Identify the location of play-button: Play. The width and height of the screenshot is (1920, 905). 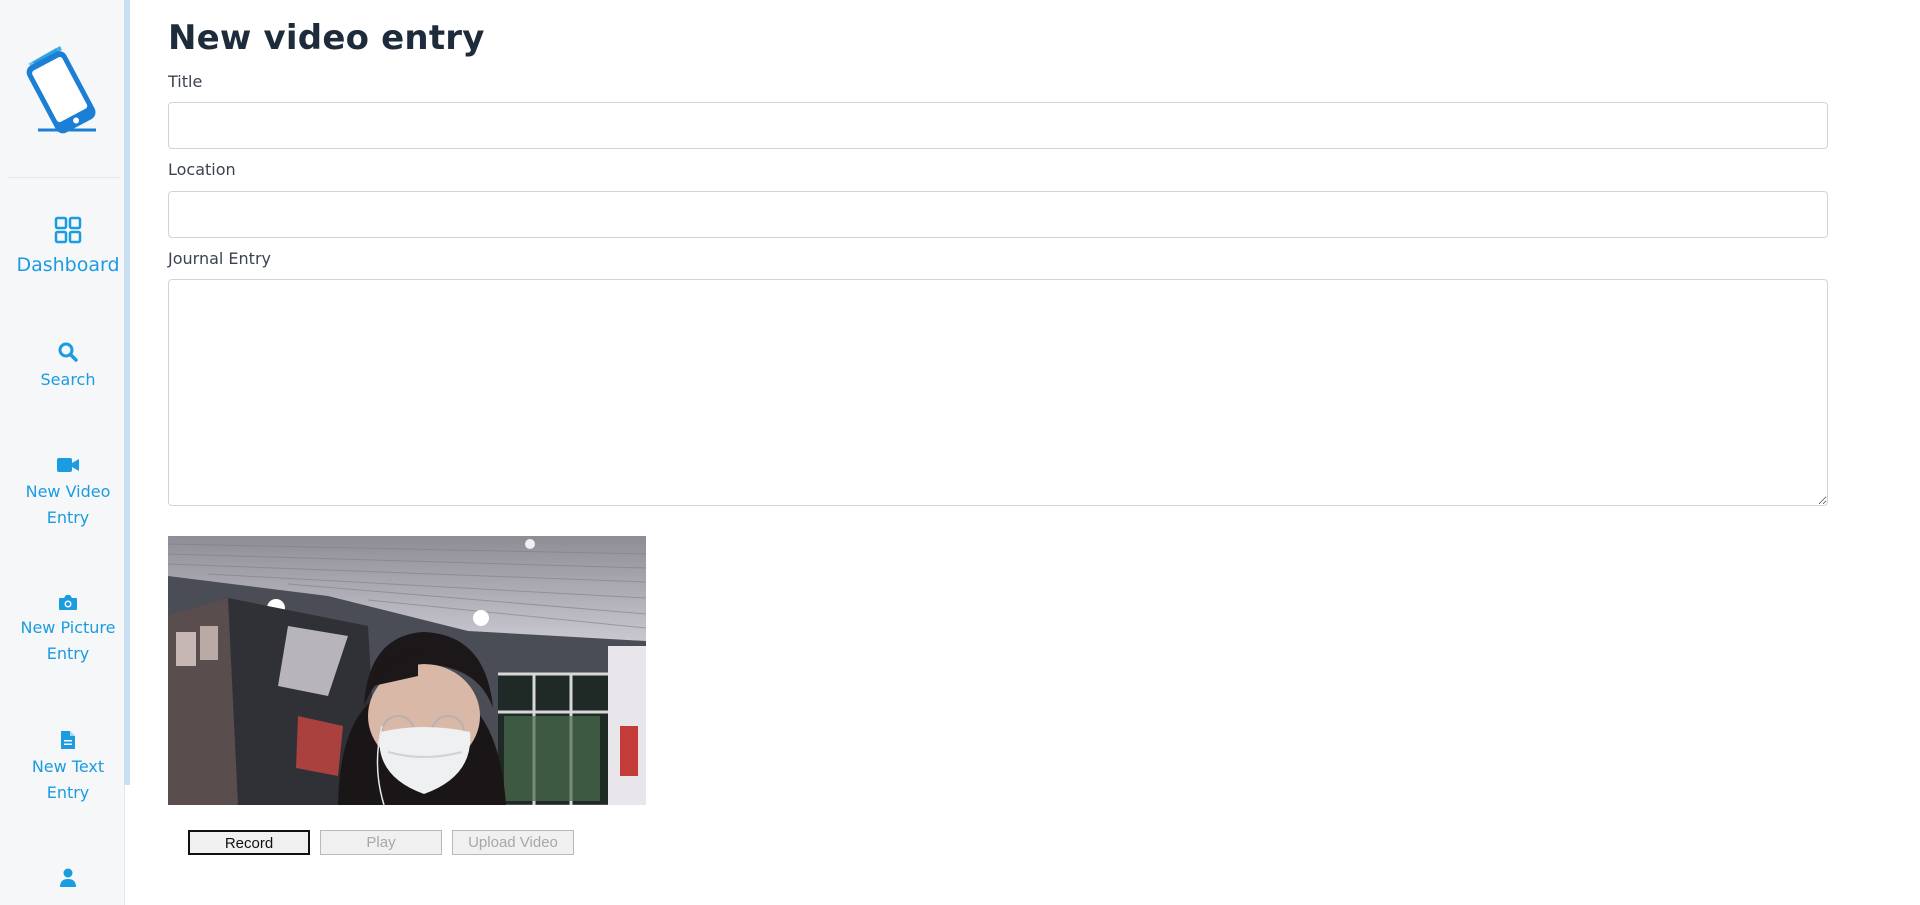
(381, 842).